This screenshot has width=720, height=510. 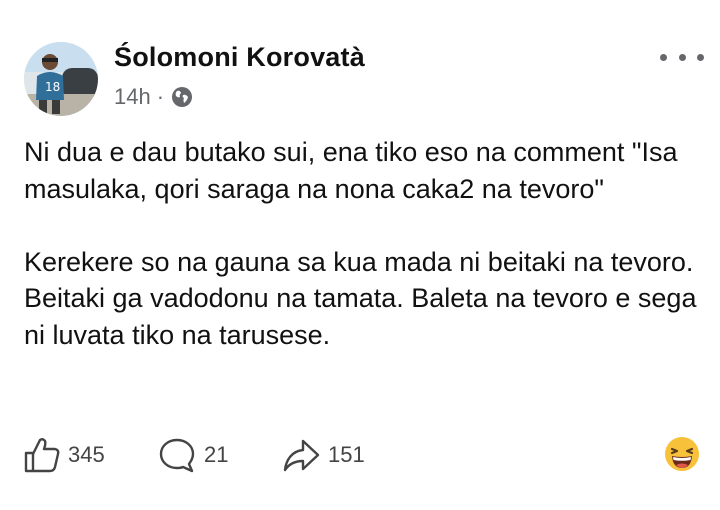 What do you see at coordinates (216, 454) in the screenshot?
I see `comment-count: 21` at bounding box center [216, 454].